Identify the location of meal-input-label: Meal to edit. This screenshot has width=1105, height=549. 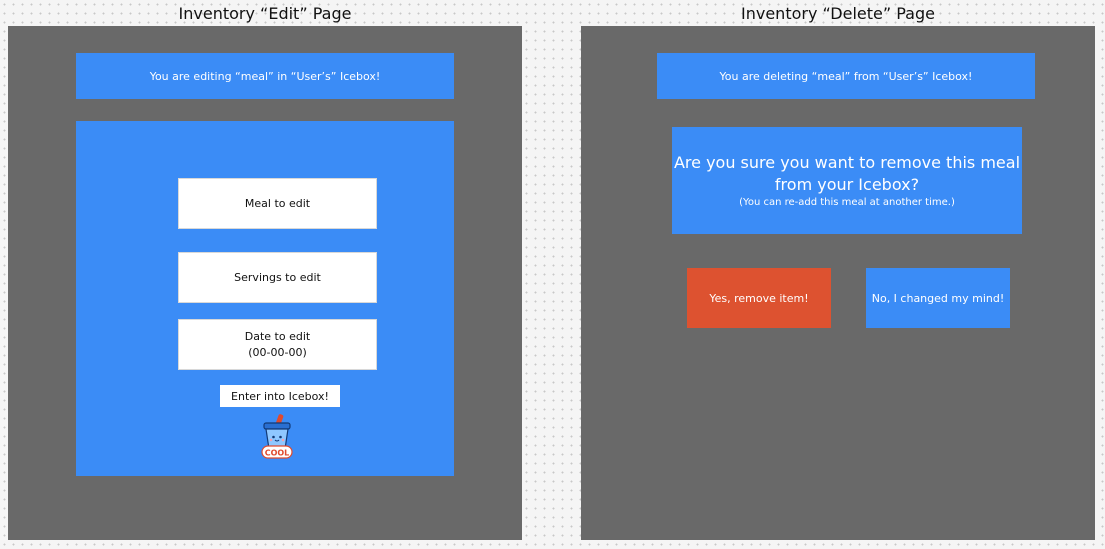
(277, 203).